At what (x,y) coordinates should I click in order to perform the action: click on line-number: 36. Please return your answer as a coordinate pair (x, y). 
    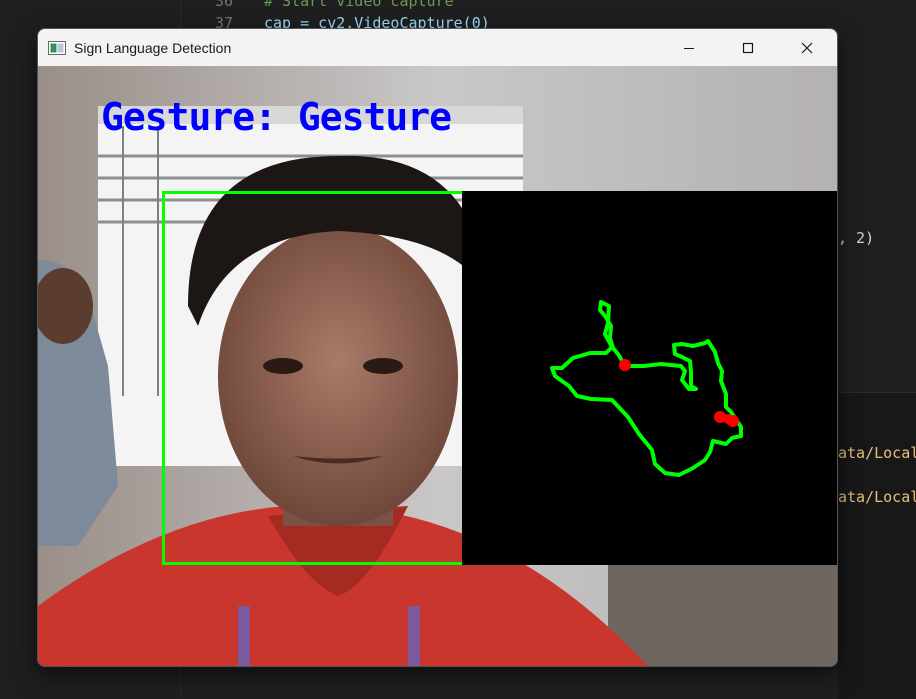
    Looking at the image, I should click on (223, 5).